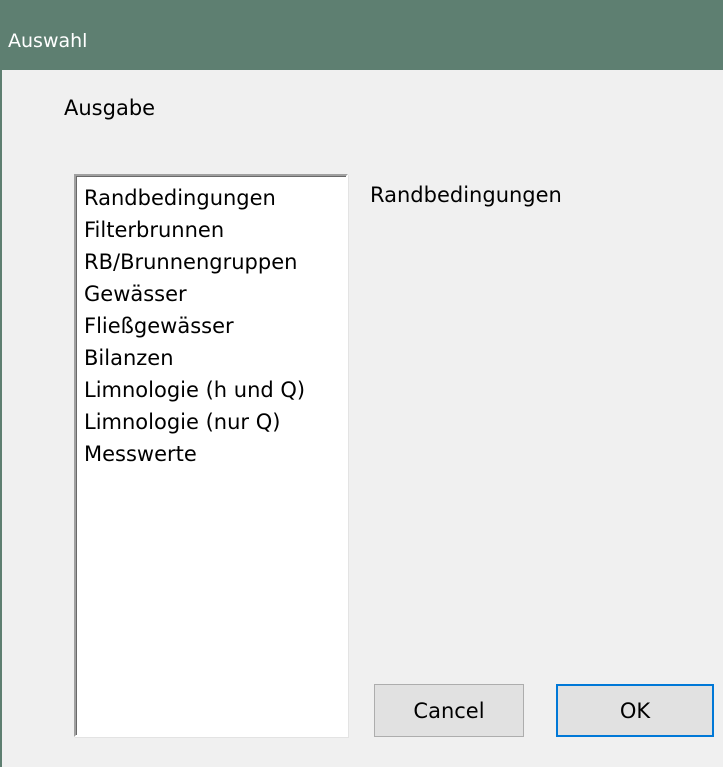 This screenshot has width=723, height=767. Describe the element at coordinates (154, 230) in the screenshot. I see `list-item-filterbrunnen: Filterbrunnen` at that location.